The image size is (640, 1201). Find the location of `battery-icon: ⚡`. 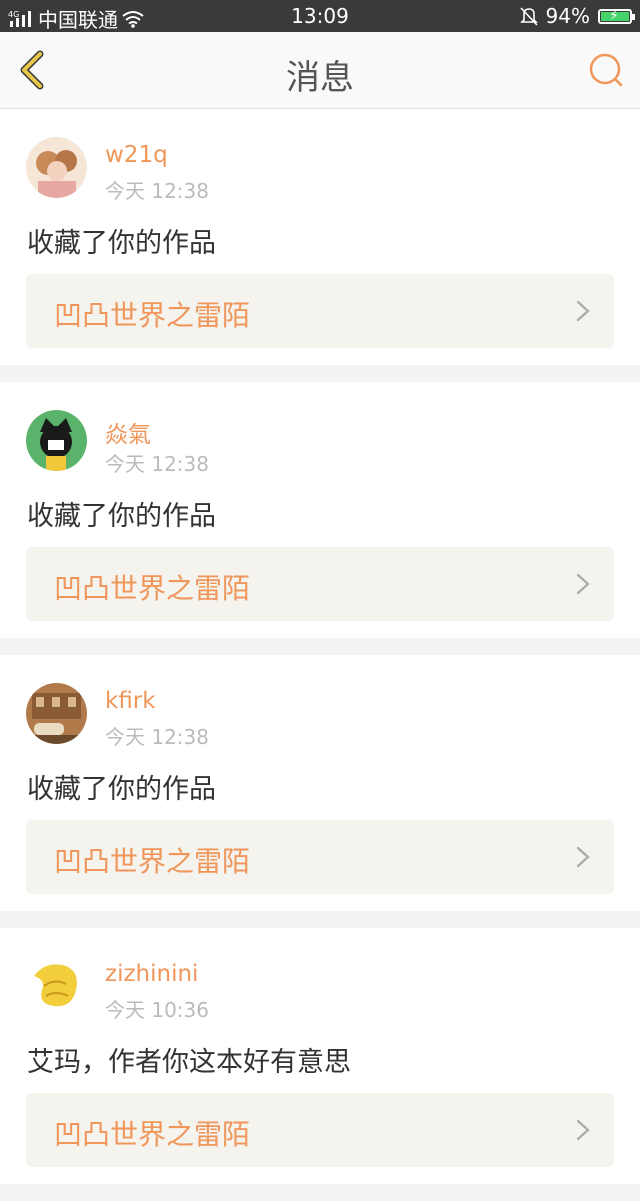

battery-icon: ⚡ is located at coordinates (616, 16).